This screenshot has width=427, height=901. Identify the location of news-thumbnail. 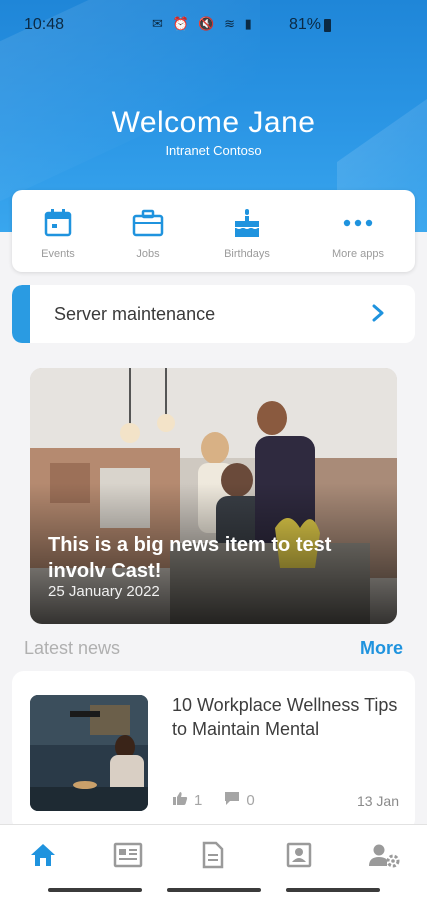
(89, 753).